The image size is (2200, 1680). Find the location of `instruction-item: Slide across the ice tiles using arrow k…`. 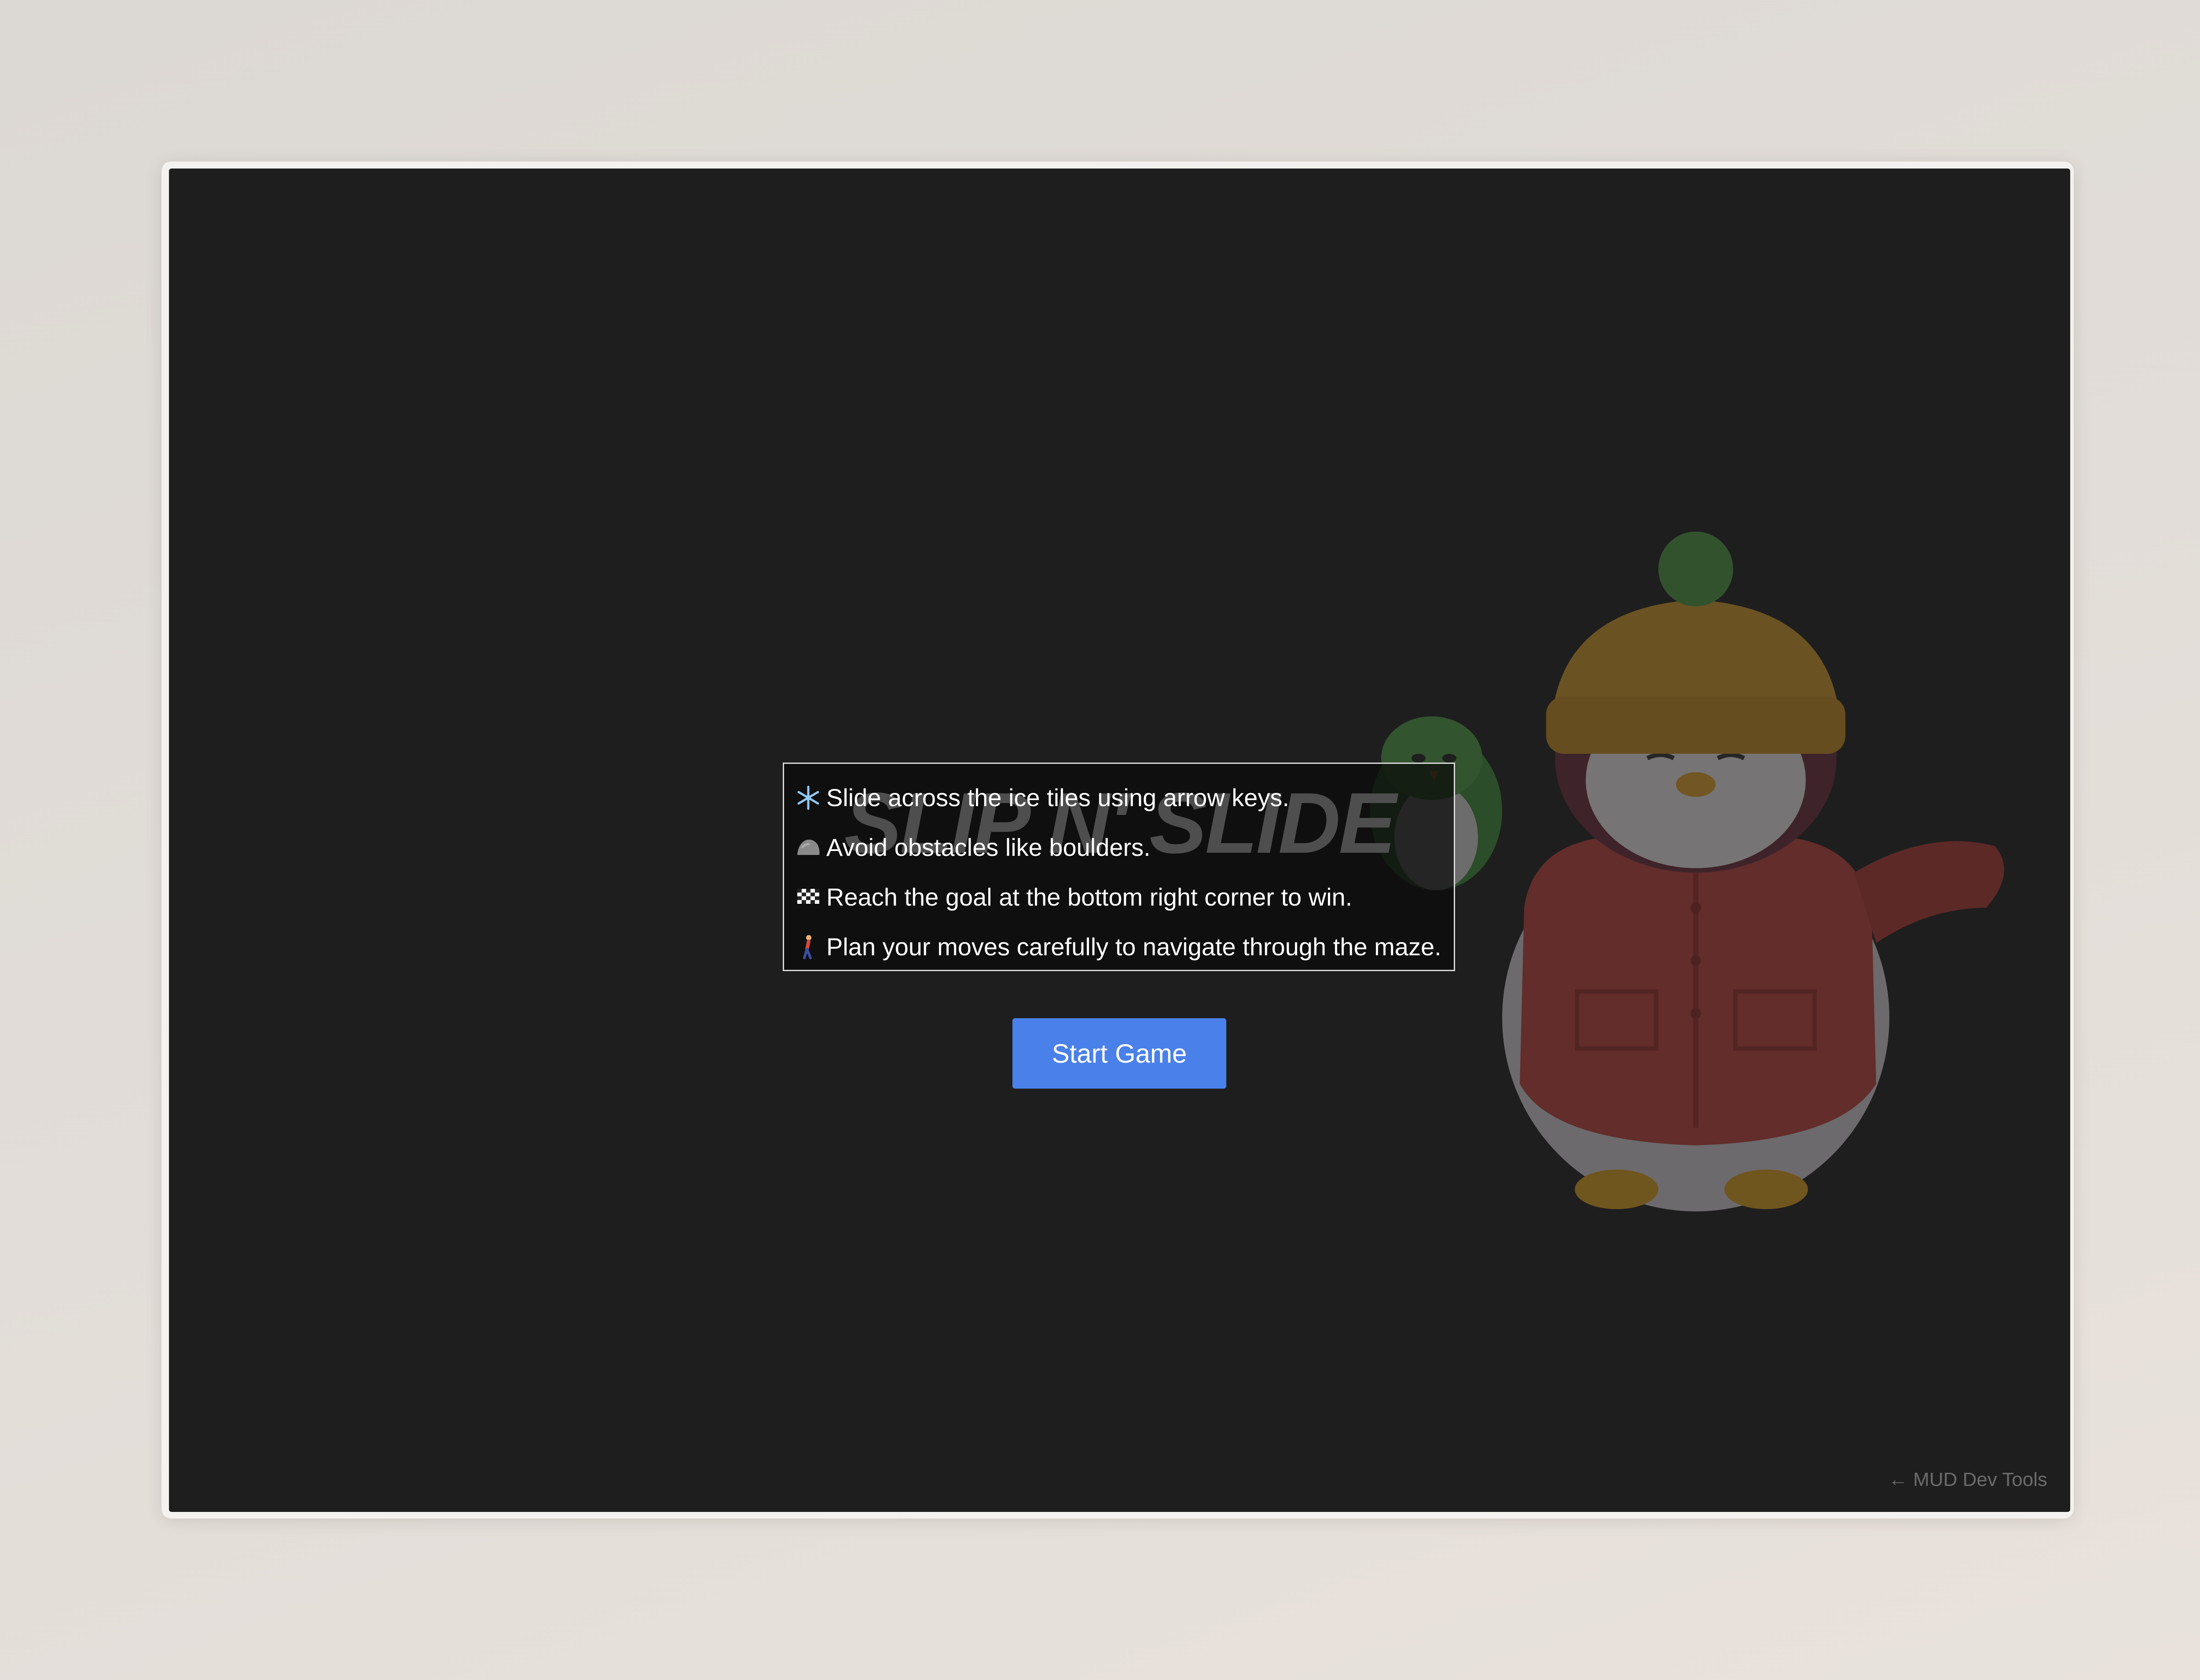

instruction-item: Slide across the ice tiles using arrow k… is located at coordinates (1119, 797).